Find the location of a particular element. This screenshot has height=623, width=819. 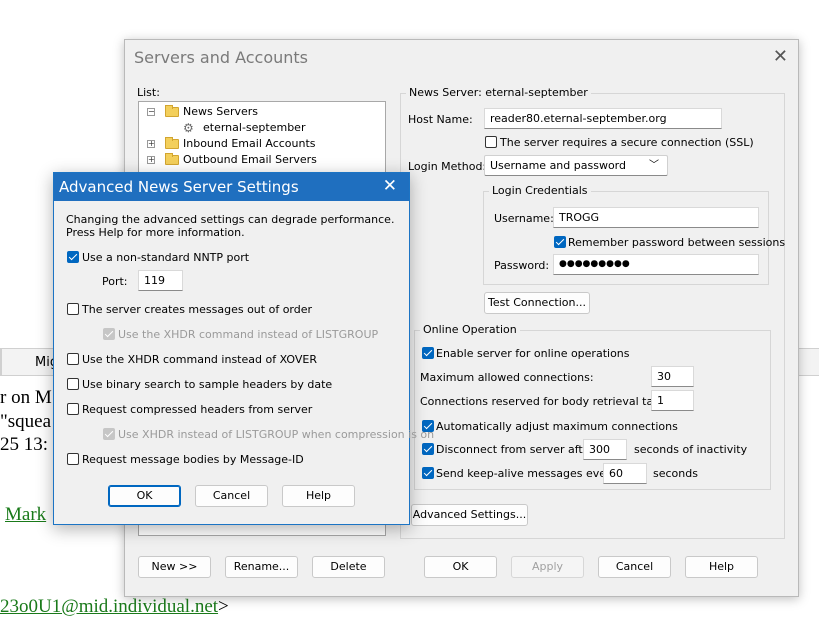

group-title: Login Credentials is located at coordinates (540, 190).